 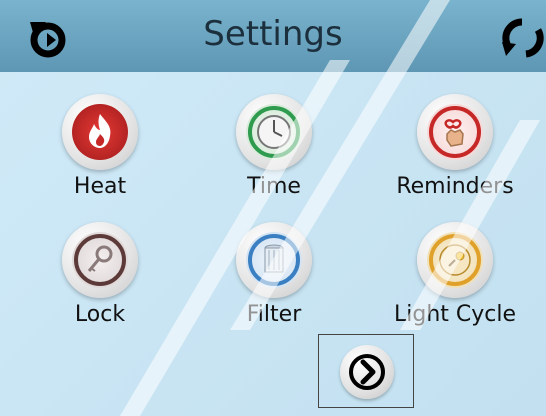 I want to click on page-title: Settings, so click(x=273, y=34).